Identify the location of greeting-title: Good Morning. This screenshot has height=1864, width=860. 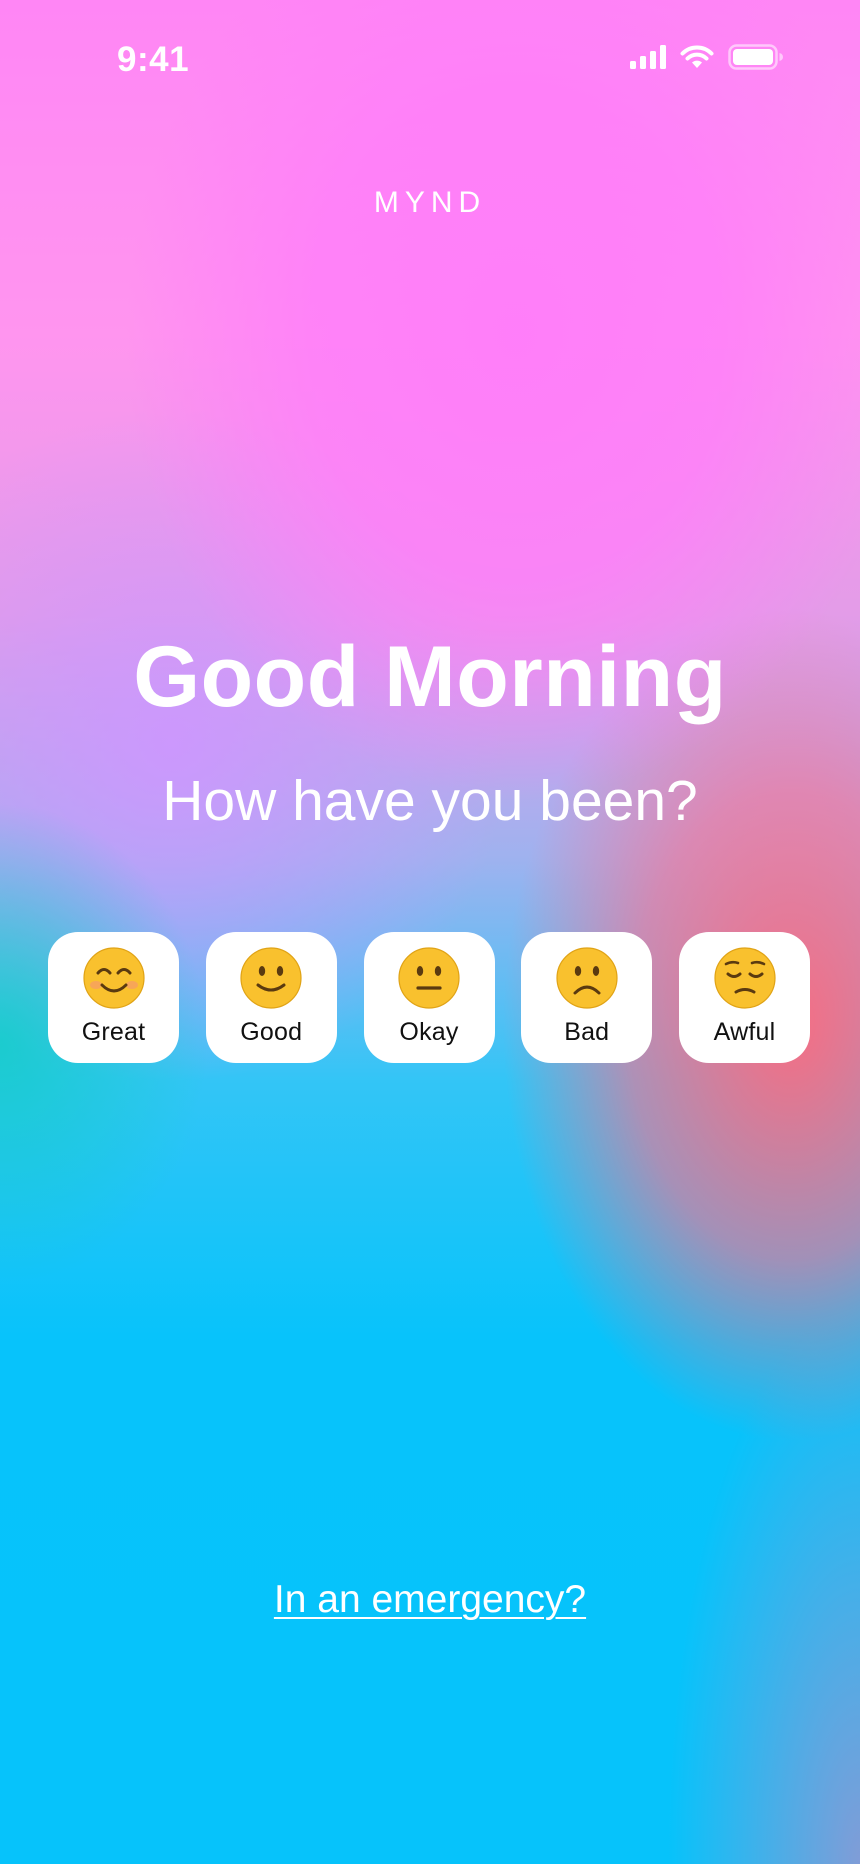
(430, 677).